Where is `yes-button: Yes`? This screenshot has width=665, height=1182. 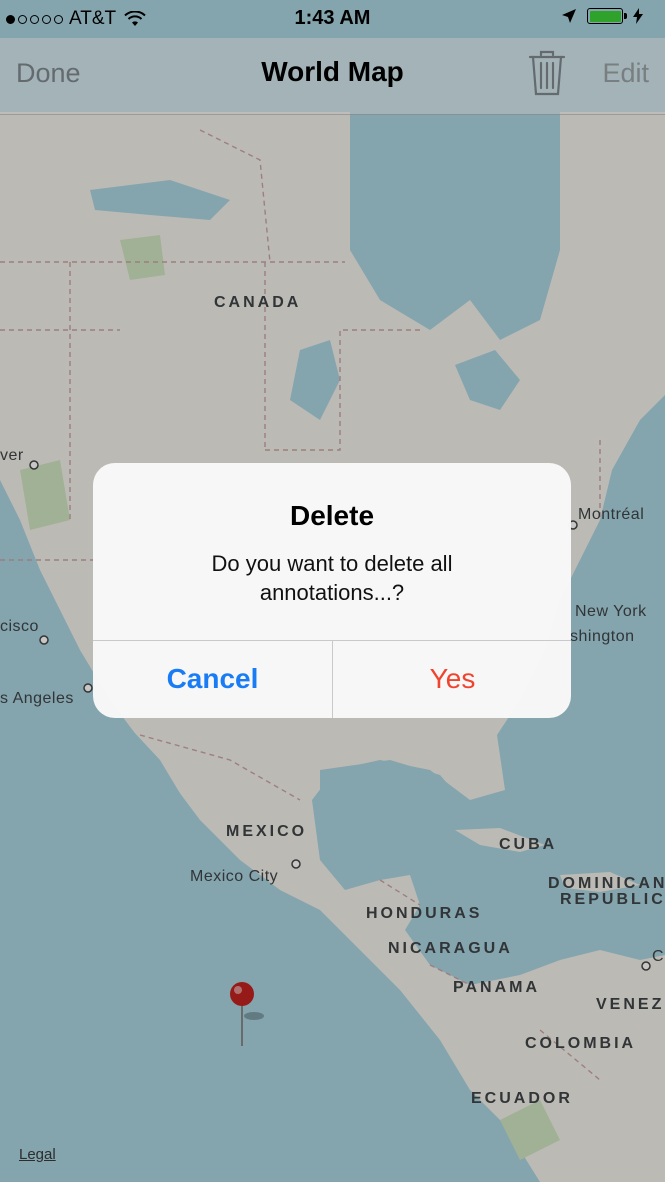 yes-button: Yes is located at coordinates (452, 679).